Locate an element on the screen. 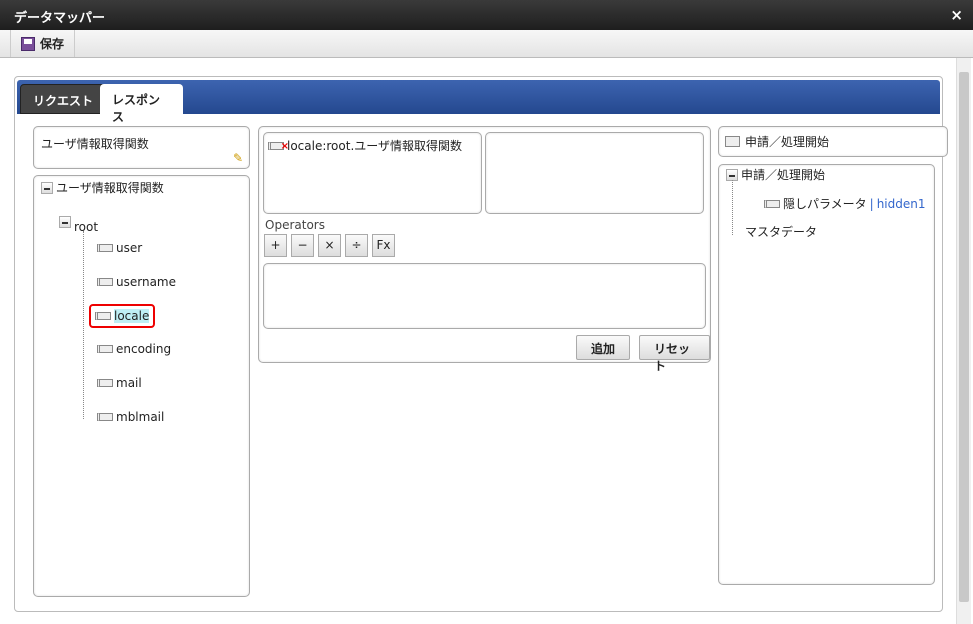 The width and height of the screenshot is (973, 624). tree-leaf-encoding: encoding is located at coordinates (134, 349).